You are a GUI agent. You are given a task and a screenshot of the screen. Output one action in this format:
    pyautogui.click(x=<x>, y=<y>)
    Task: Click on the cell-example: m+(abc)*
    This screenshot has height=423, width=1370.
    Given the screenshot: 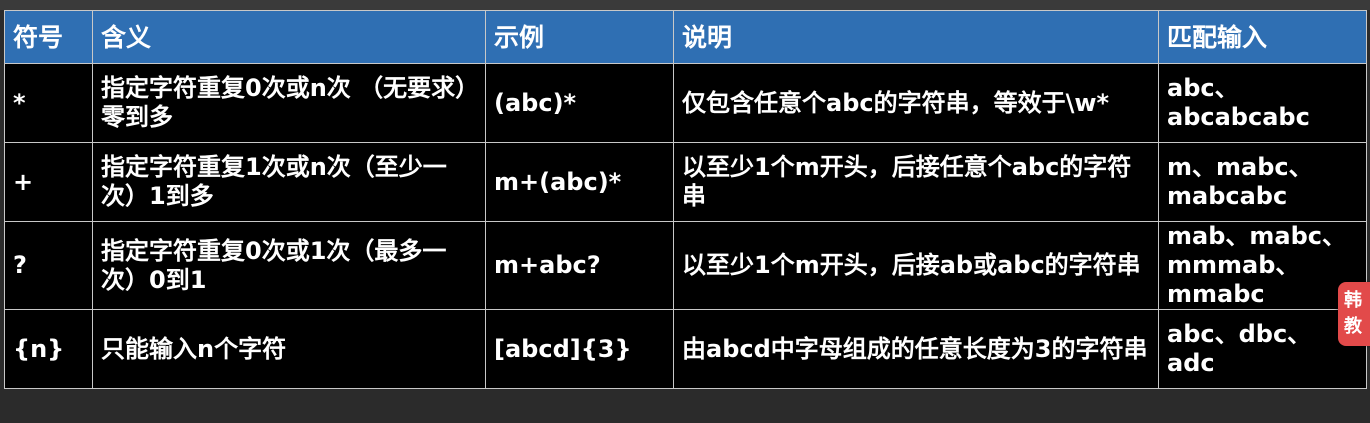 What is the action you would take?
    pyautogui.click(x=579, y=182)
    